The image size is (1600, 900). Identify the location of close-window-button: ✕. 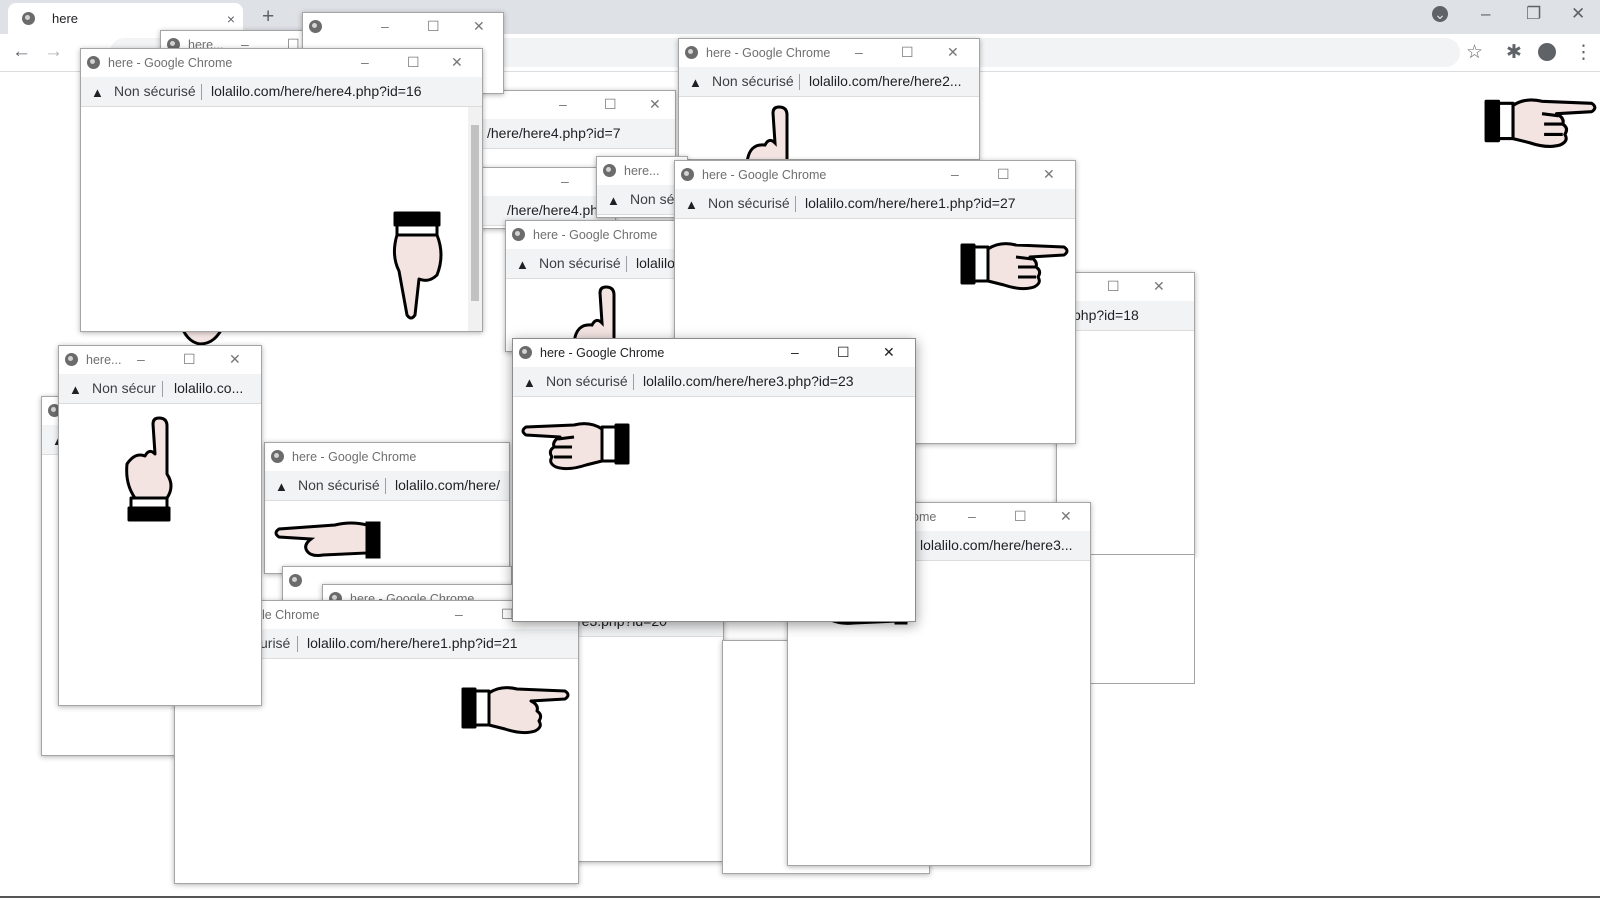
(1578, 14).